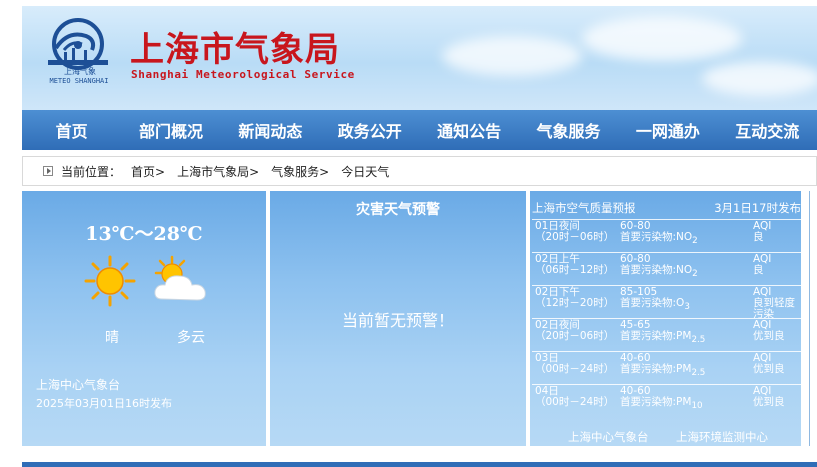  I want to click on nav-item-online-service: 一网通办, so click(667, 130).